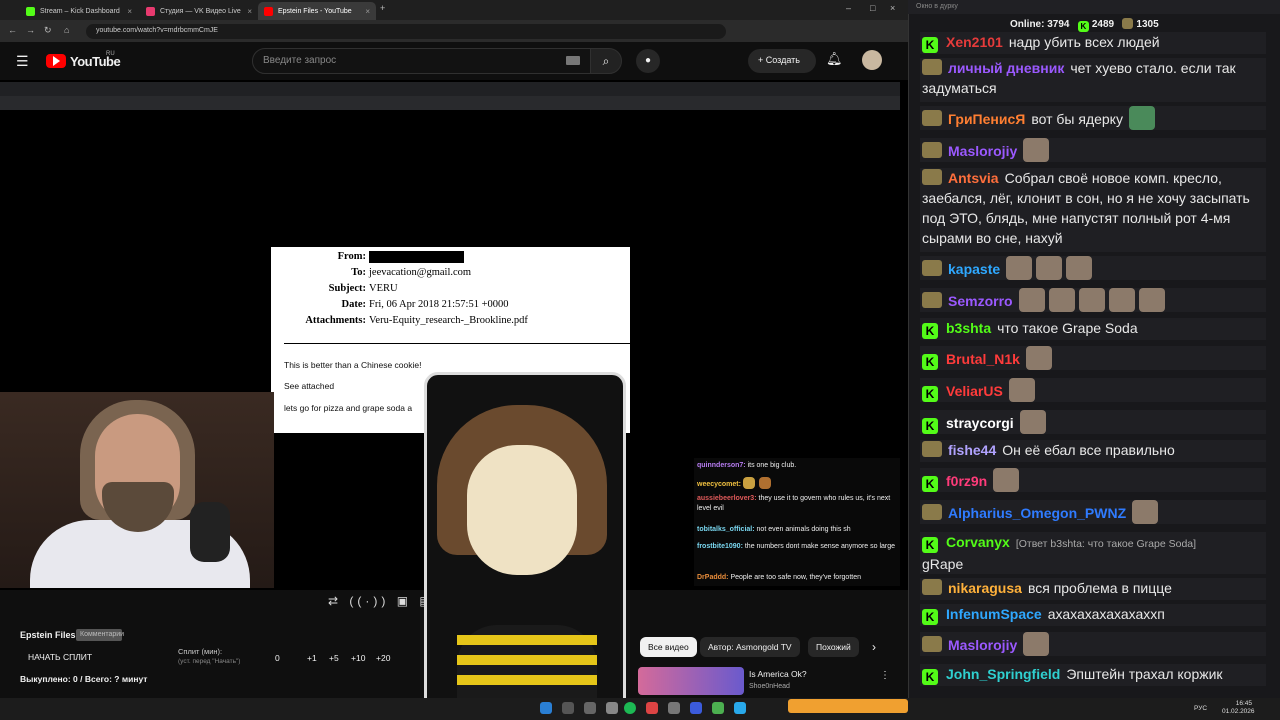 Image resolution: width=1280 pixels, height=720 pixels. Describe the element at coordinates (978, 542) in the screenshot. I see `chat-username: Corvanyx` at that location.